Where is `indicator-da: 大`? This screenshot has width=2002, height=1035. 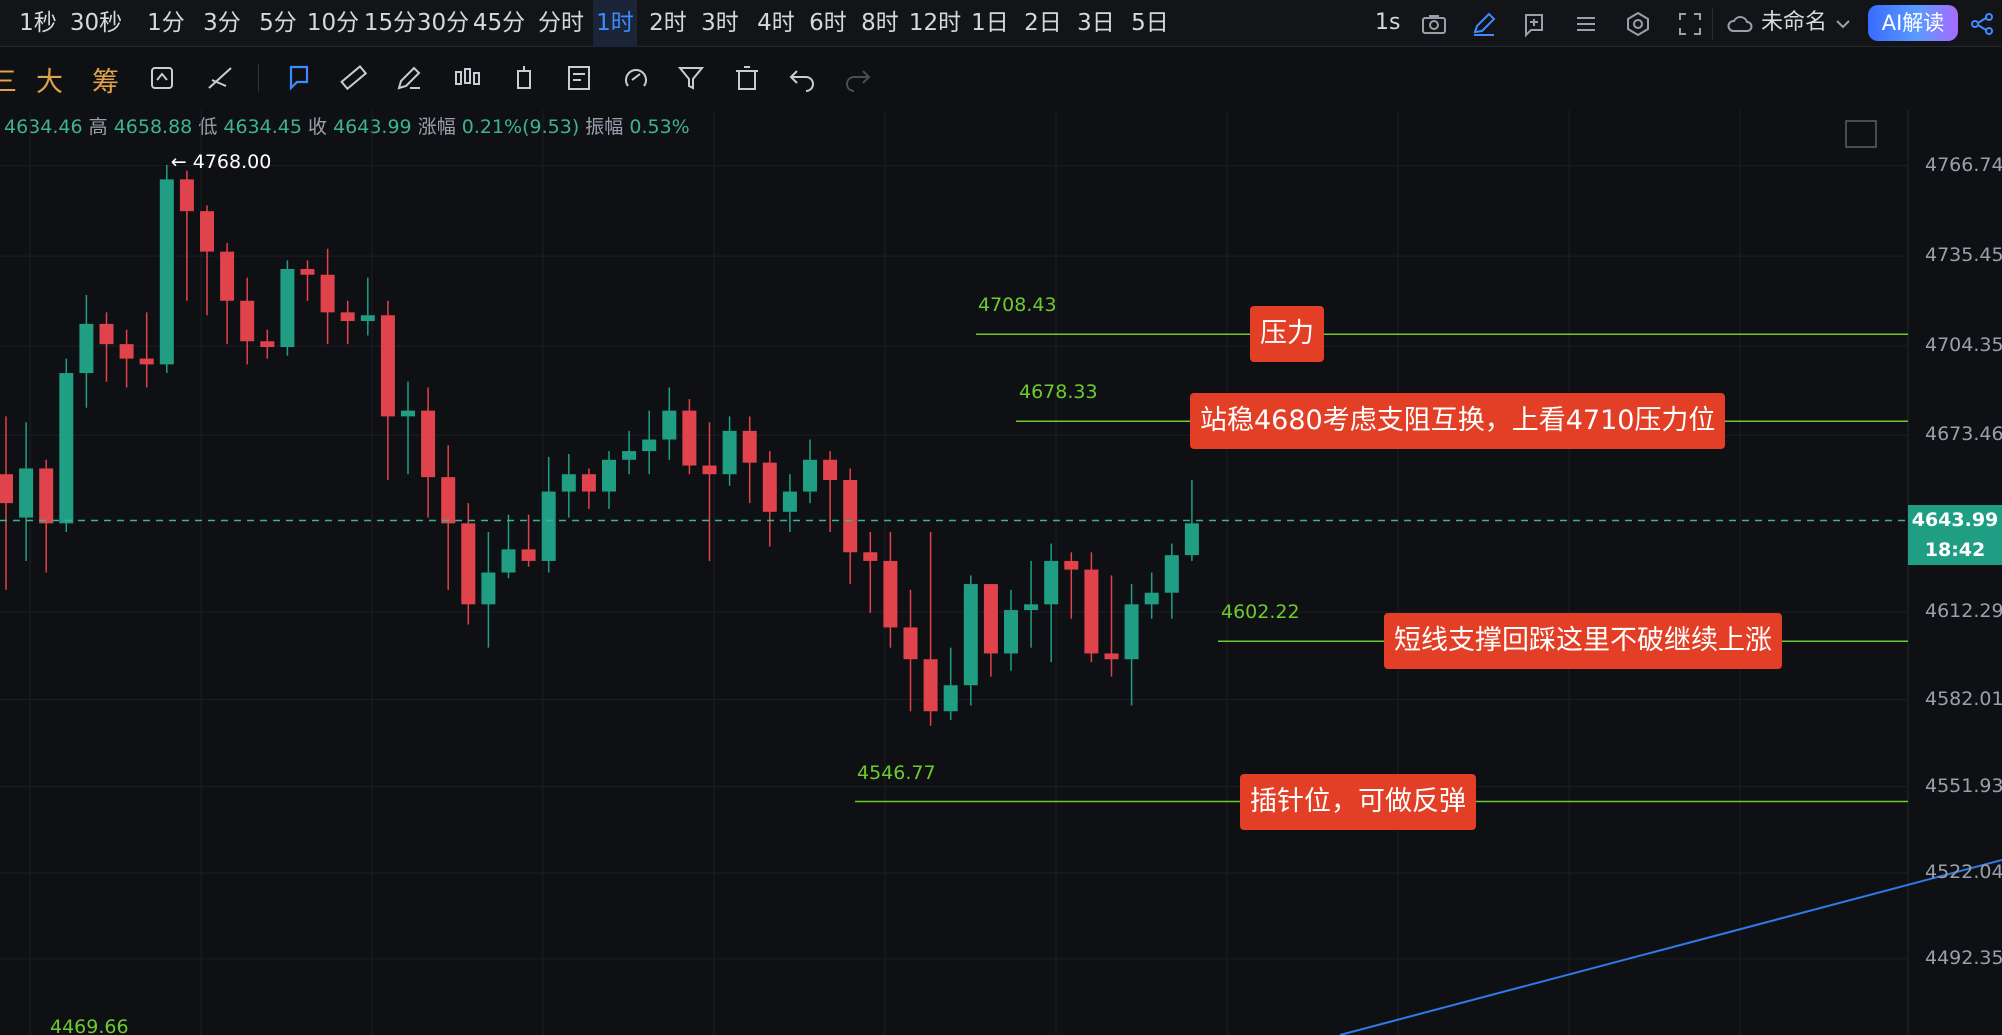 indicator-da: 大 is located at coordinates (49, 79).